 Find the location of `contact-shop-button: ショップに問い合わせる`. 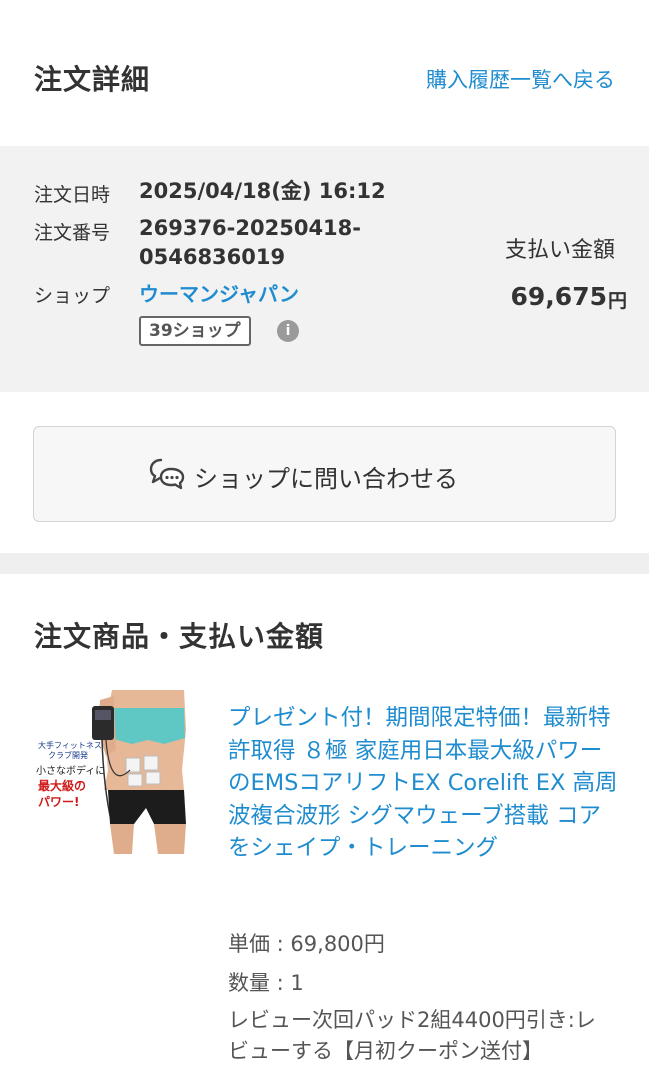

contact-shop-button: ショップに問い合わせる is located at coordinates (324, 474).